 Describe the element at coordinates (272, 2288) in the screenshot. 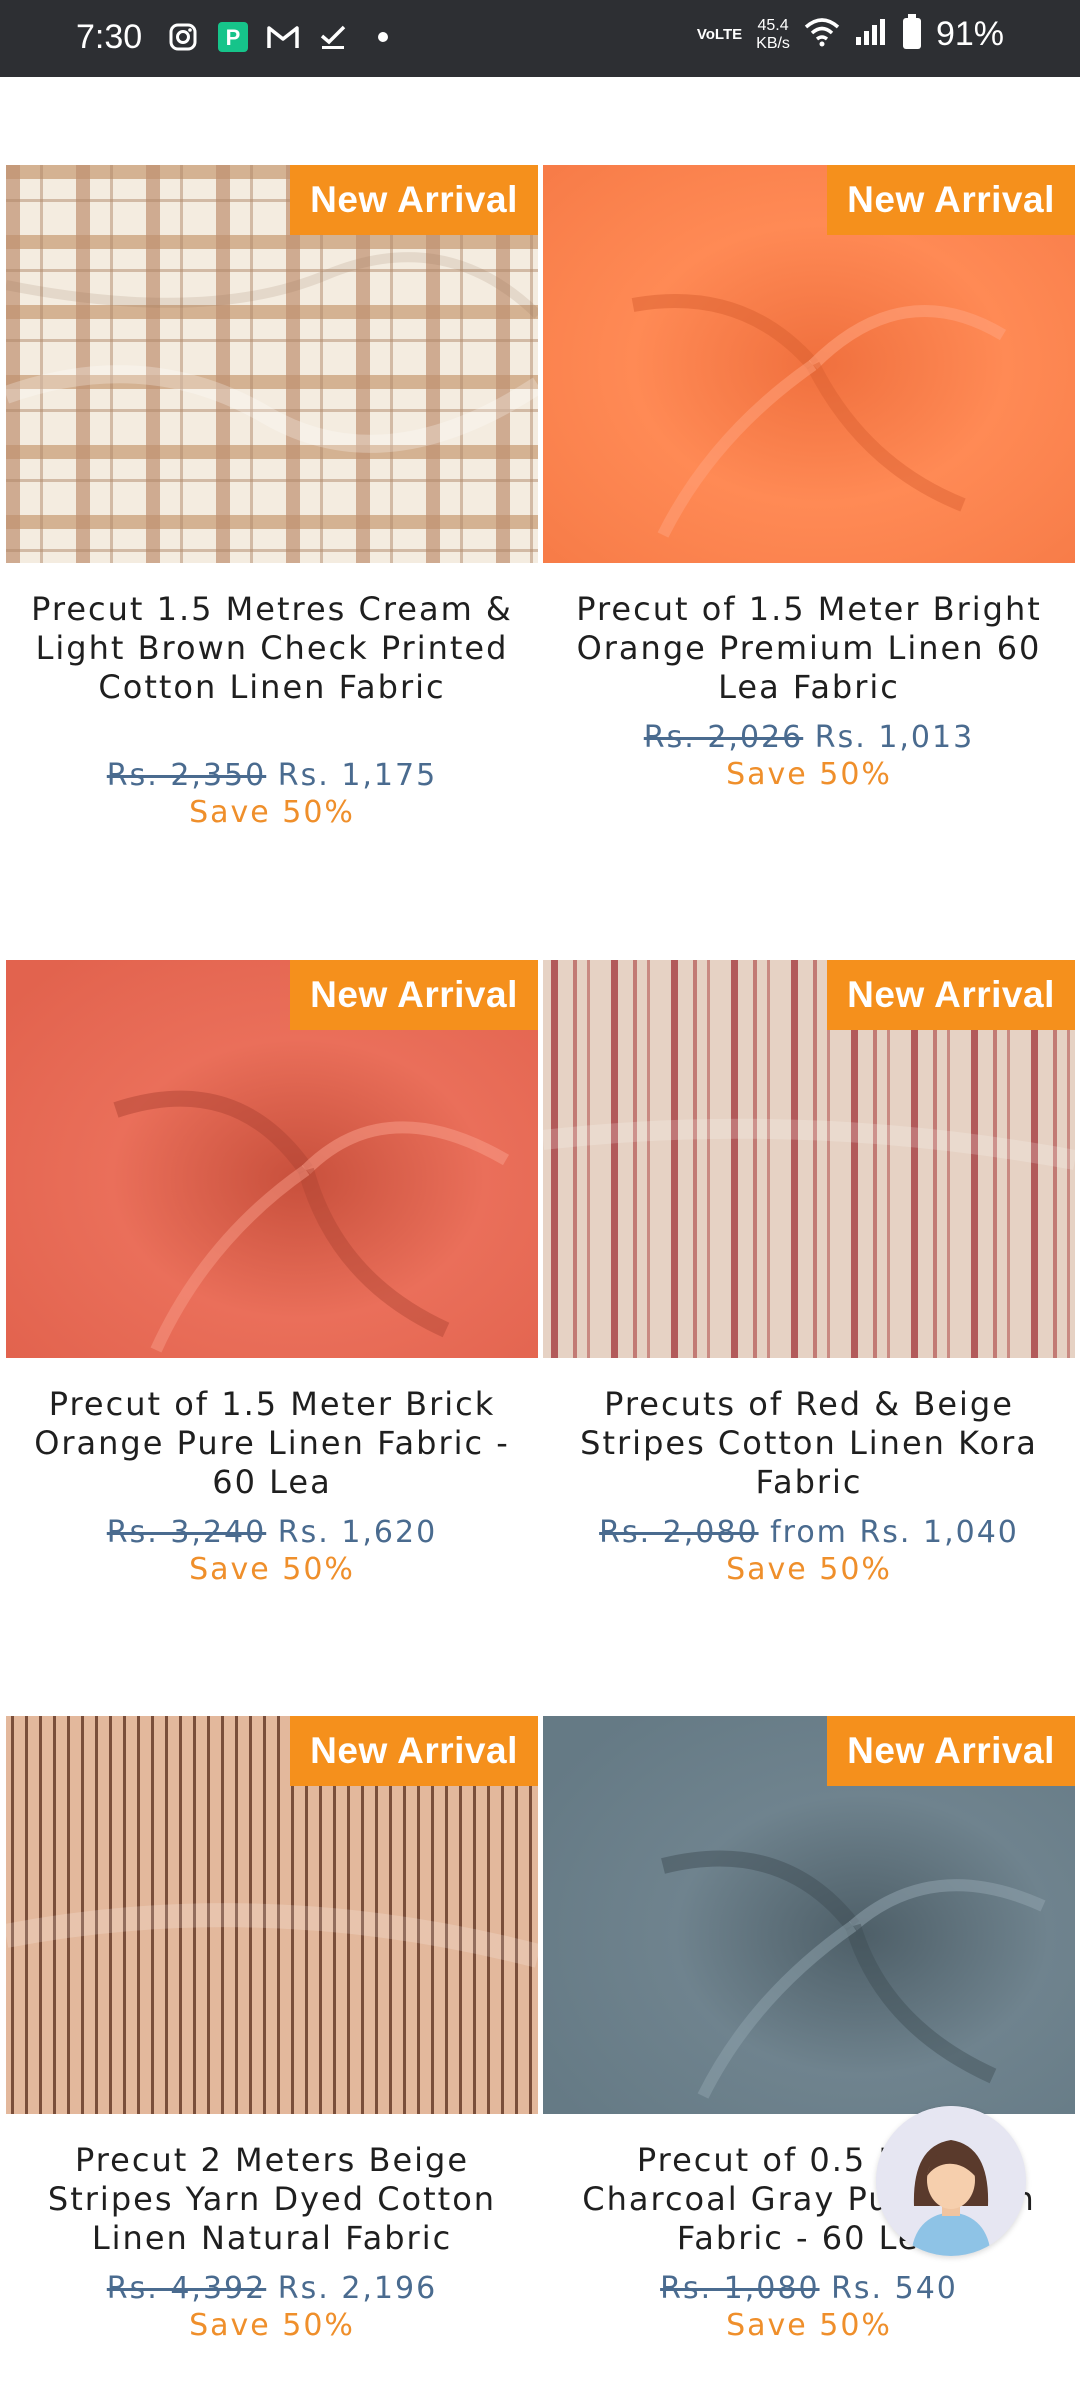

I see `product-price: Rs. 4,392 Rs. 2,196` at that location.